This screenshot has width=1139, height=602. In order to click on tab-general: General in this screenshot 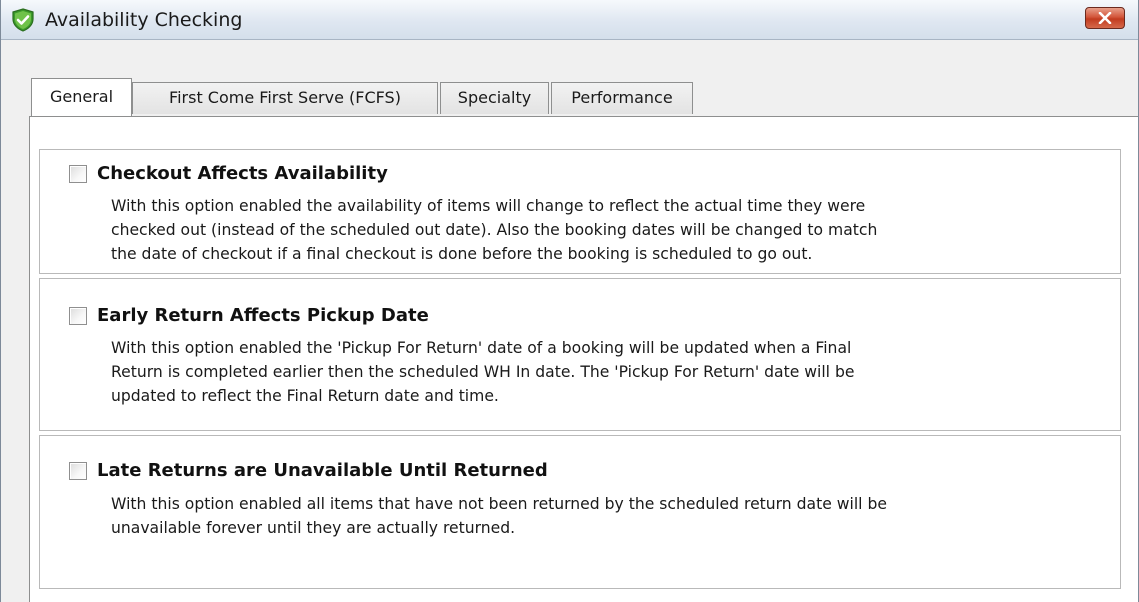, I will do `click(81, 97)`.